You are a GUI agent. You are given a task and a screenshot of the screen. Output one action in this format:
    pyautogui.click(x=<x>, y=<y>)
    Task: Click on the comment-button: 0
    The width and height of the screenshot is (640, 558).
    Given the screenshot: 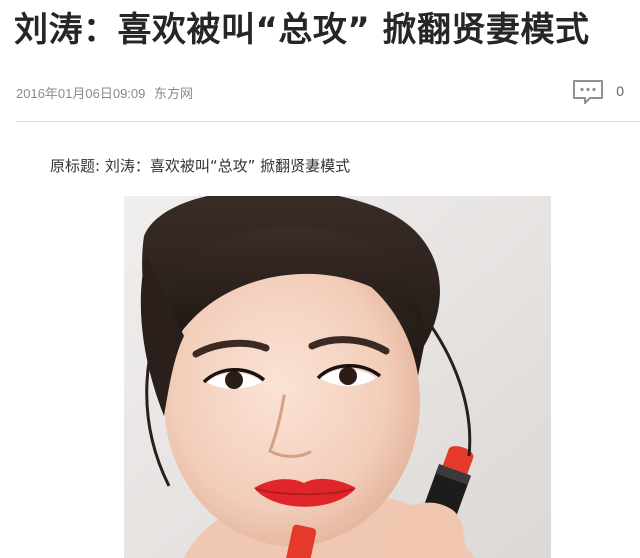 What is the action you would take?
    pyautogui.click(x=600, y=92)
    